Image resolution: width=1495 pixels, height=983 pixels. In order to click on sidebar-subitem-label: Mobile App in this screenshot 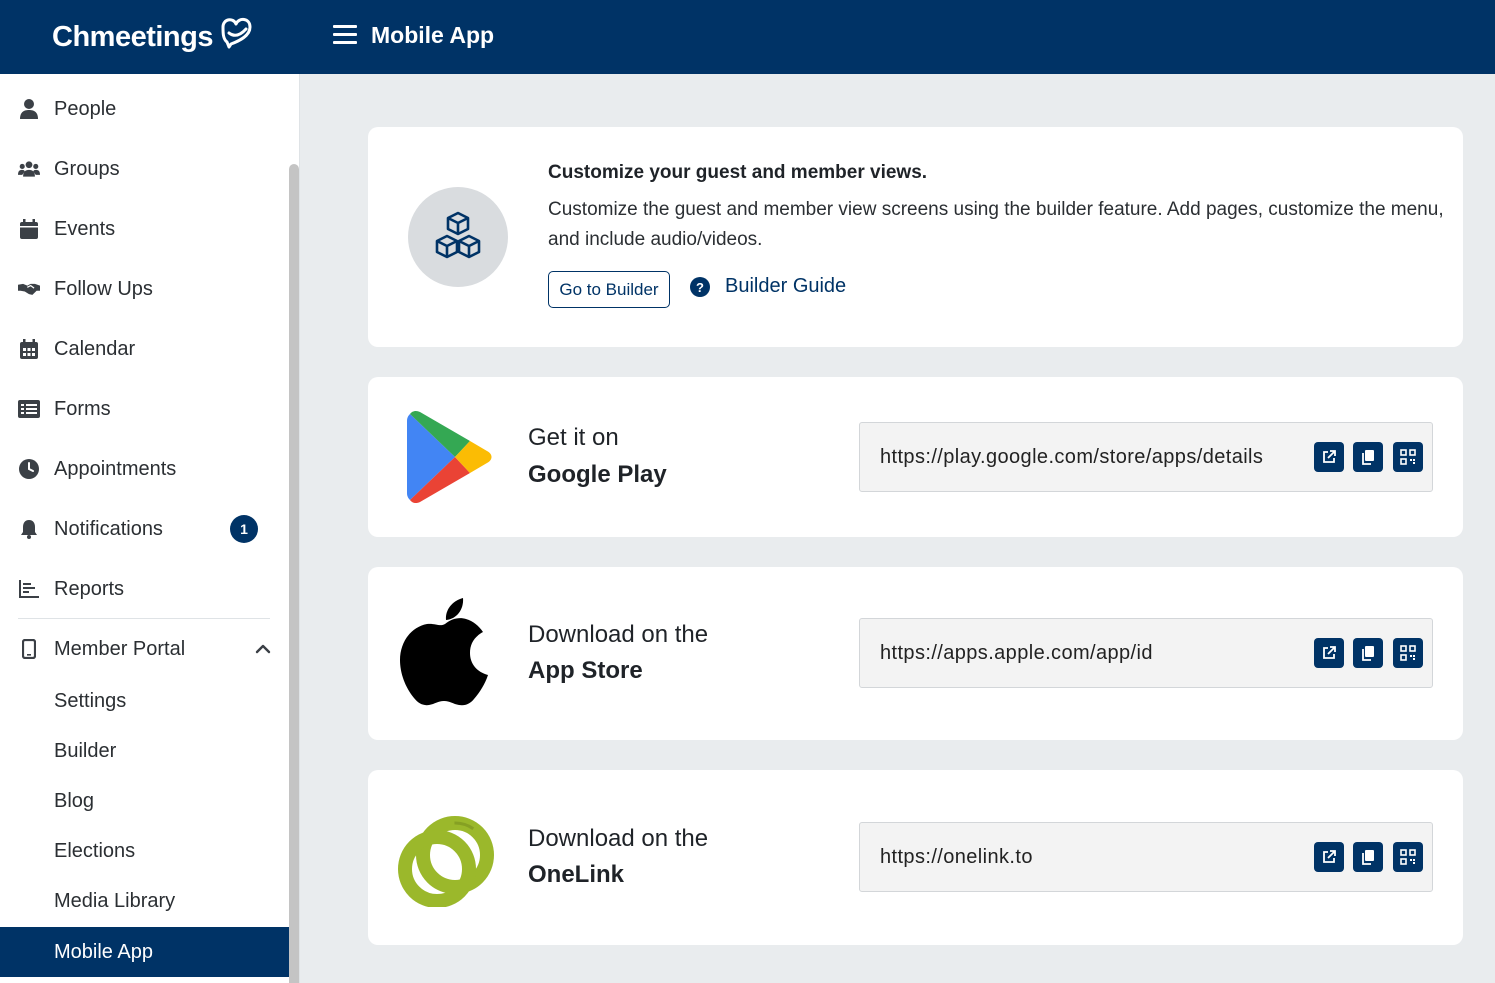, I will do `click(103, 951)`.